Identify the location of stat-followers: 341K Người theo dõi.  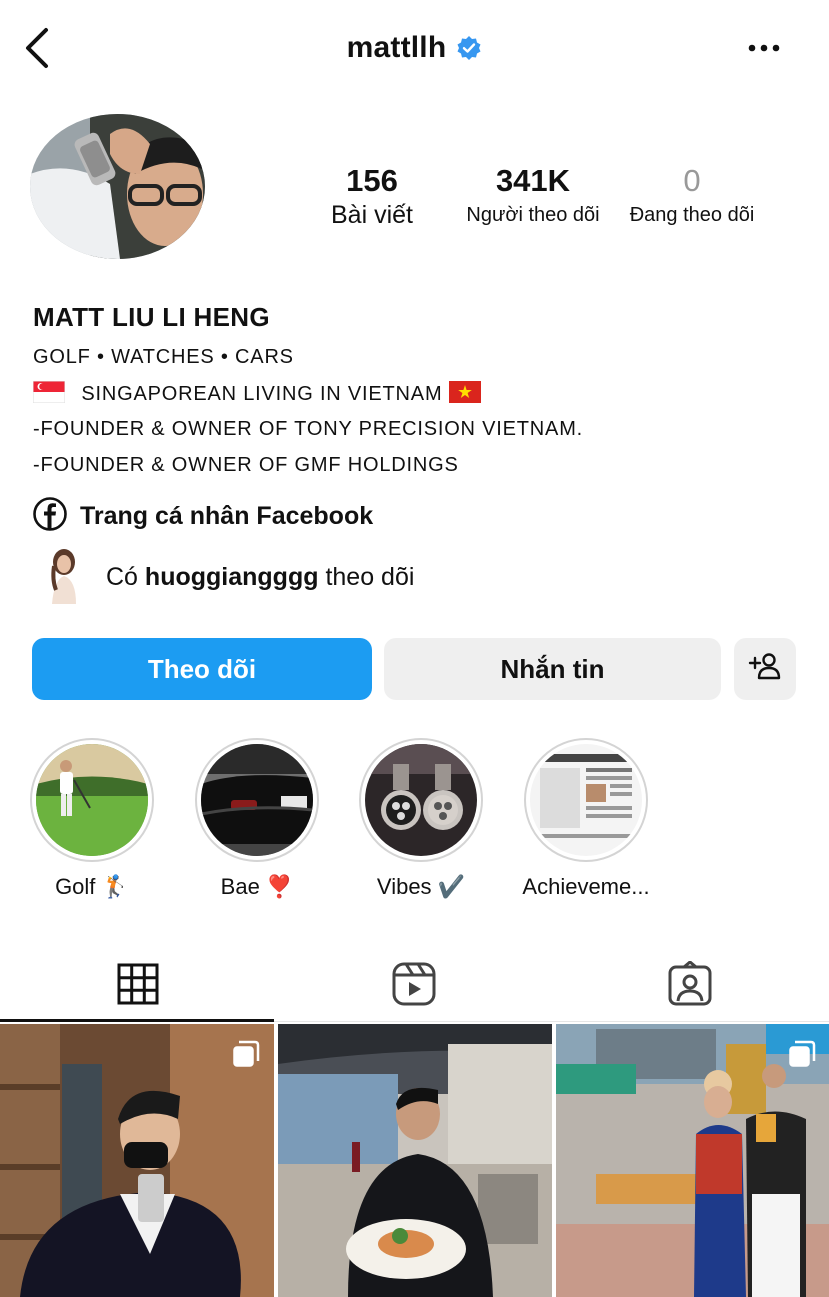
(533, 196).